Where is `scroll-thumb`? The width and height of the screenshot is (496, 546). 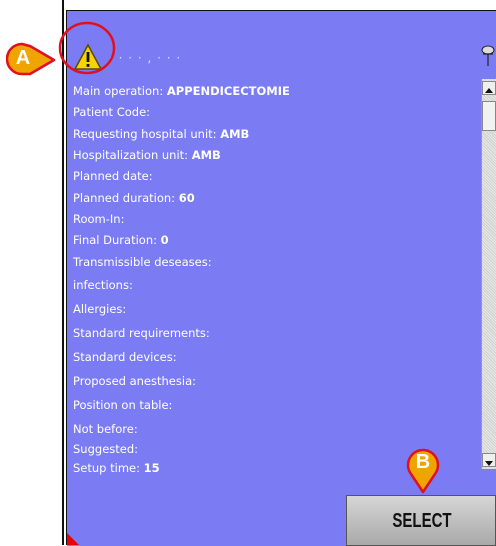
scroll-thumb is located at coordinates (489, 116).